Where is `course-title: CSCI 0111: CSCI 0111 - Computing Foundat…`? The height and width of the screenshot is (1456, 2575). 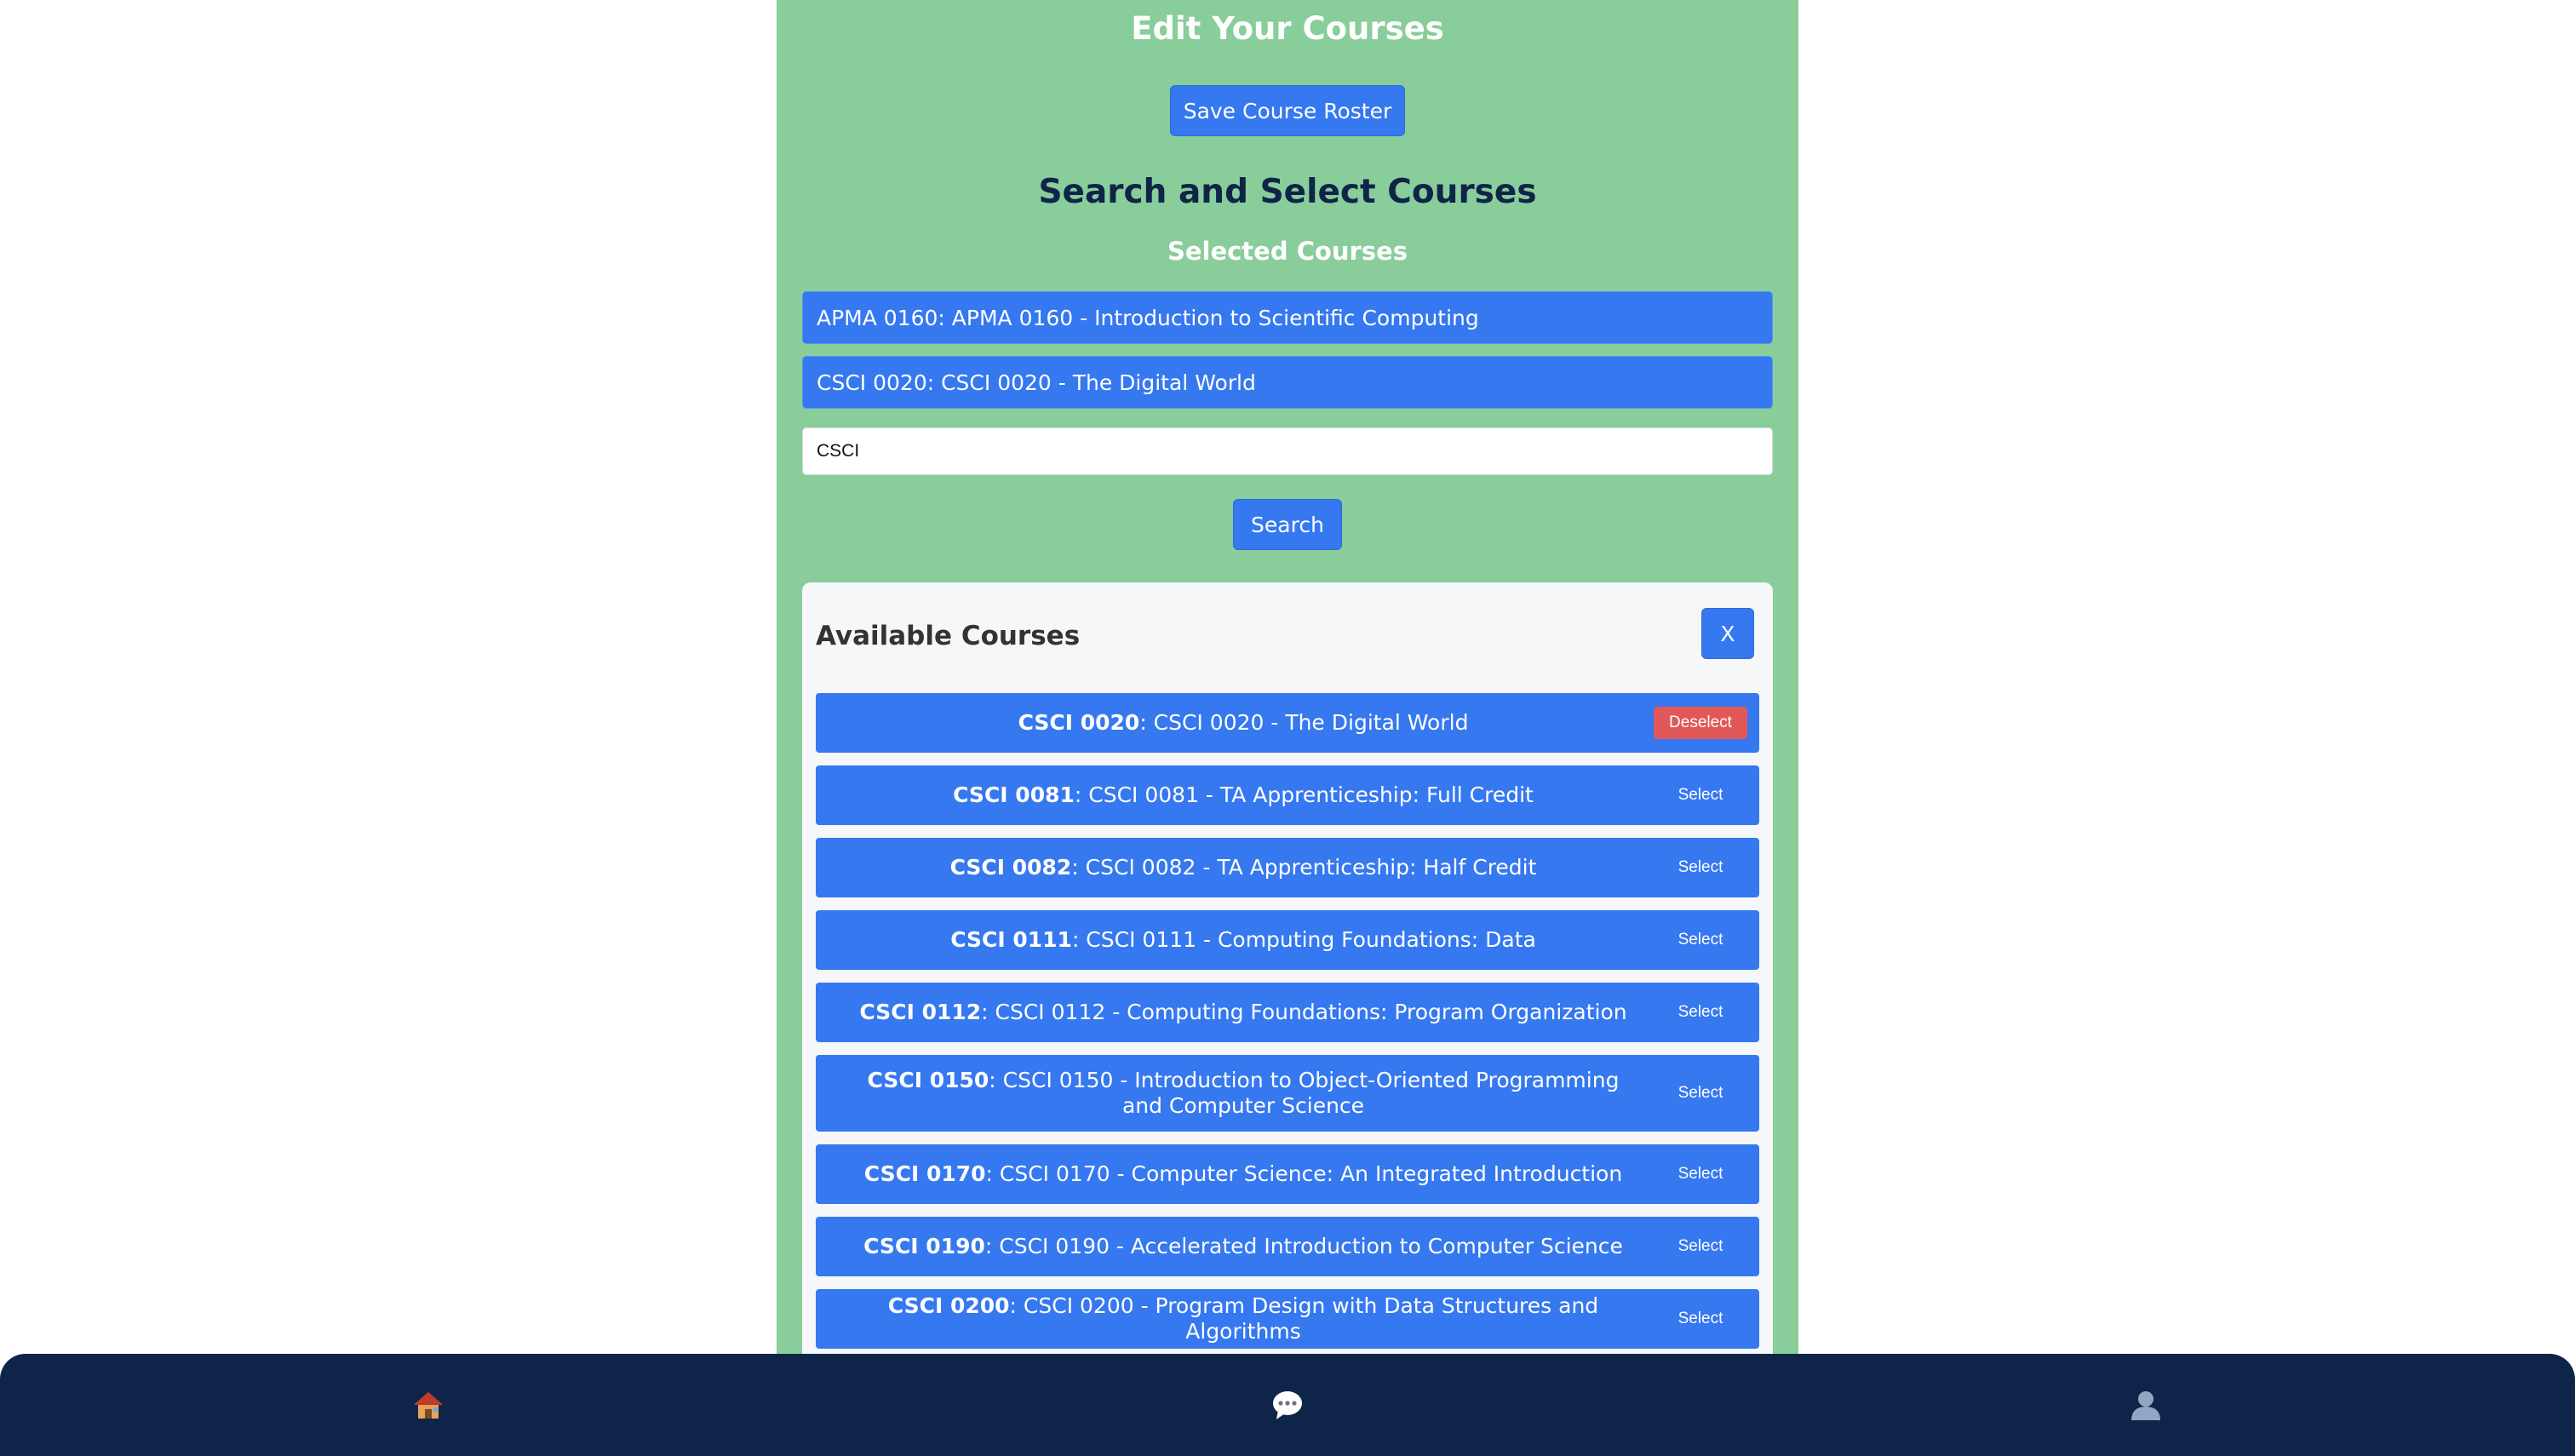 course-title: CSCI 0111: CSCI 0111 - Computing Foundat… is located at coordinates (1235, 940).